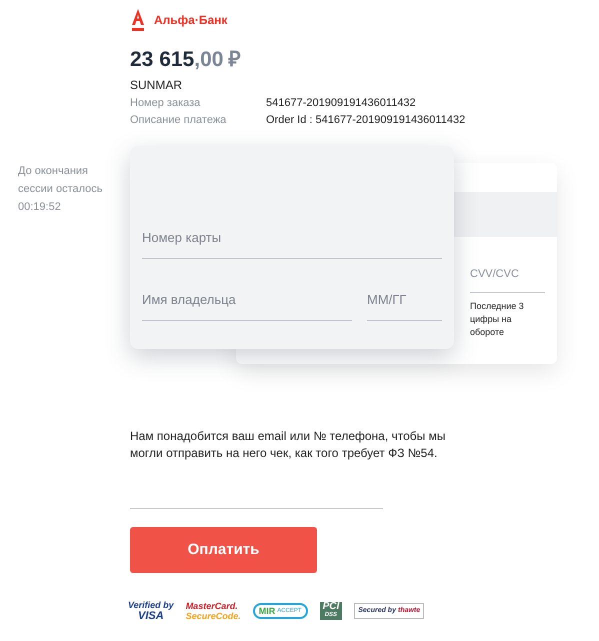 Image resolution: width=599 pixels, height=641 pixels. What do you see at coordinates (256, 507) in the screenshot?
I see `email-field` at bounding box center [256, 507].